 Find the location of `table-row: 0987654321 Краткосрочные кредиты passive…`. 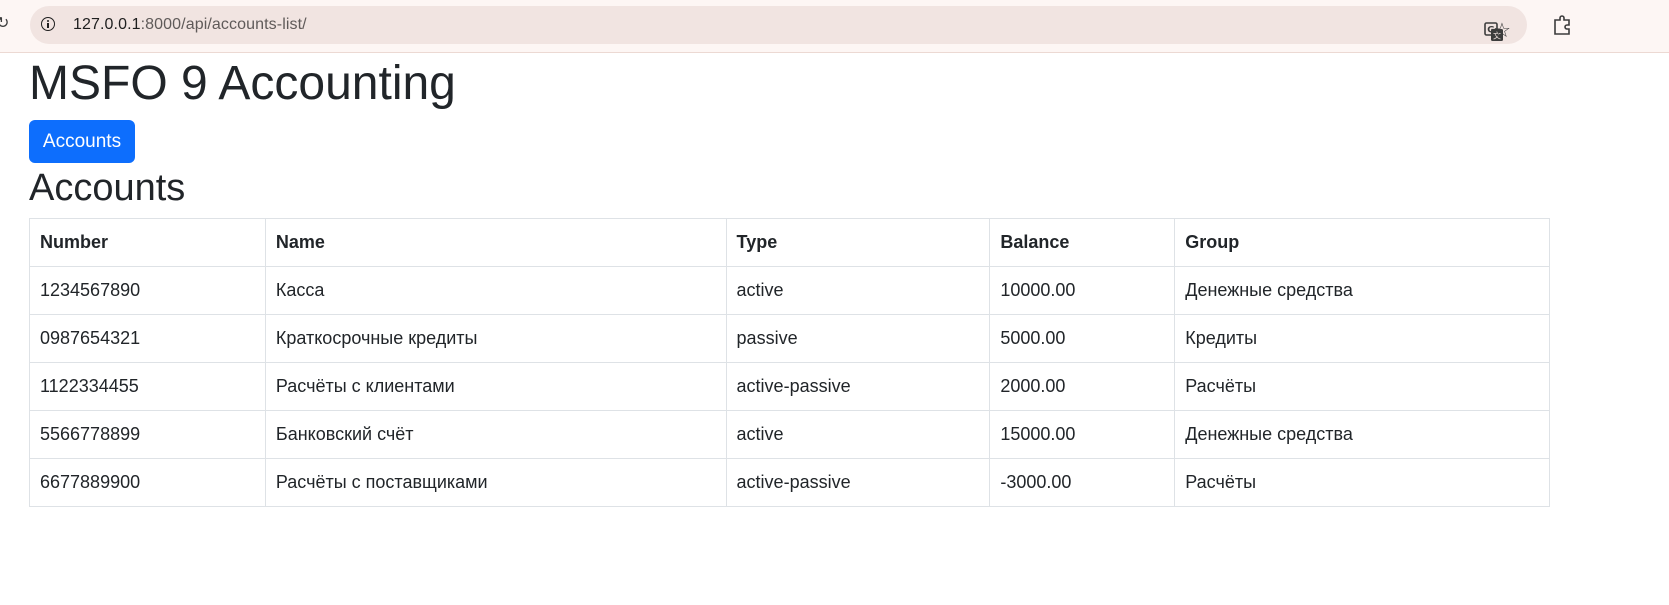

table-row: 0987654321 Краткосрочные кредиты passive… is located at coordinates (789, 338).